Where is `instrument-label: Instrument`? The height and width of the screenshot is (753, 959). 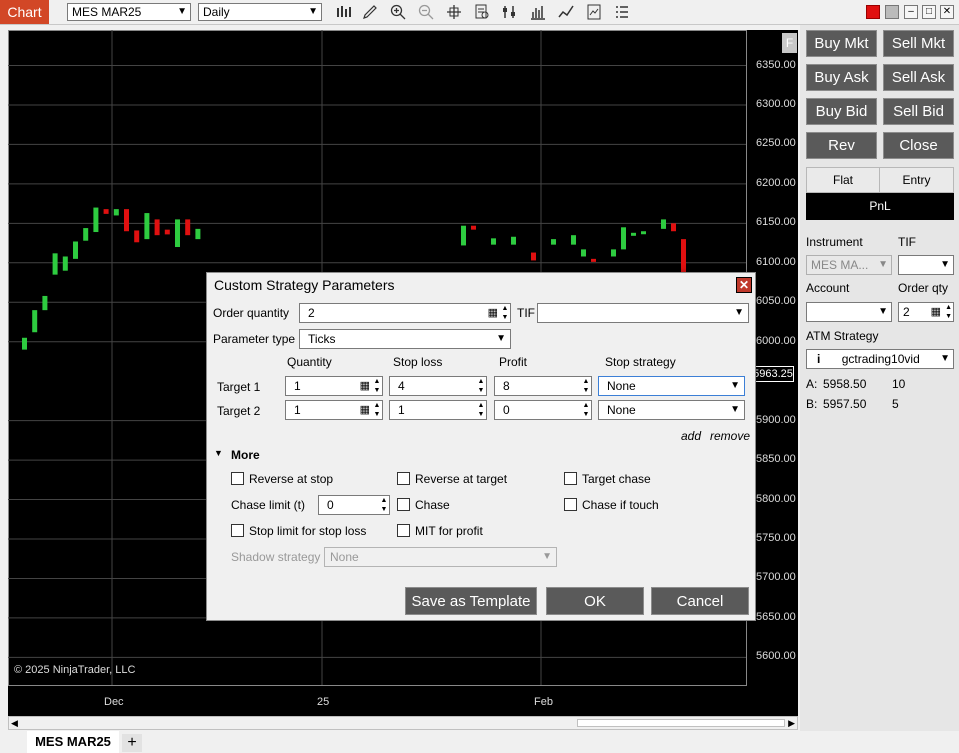
instrument-label: Instrument is located at coordinates (834, 242).